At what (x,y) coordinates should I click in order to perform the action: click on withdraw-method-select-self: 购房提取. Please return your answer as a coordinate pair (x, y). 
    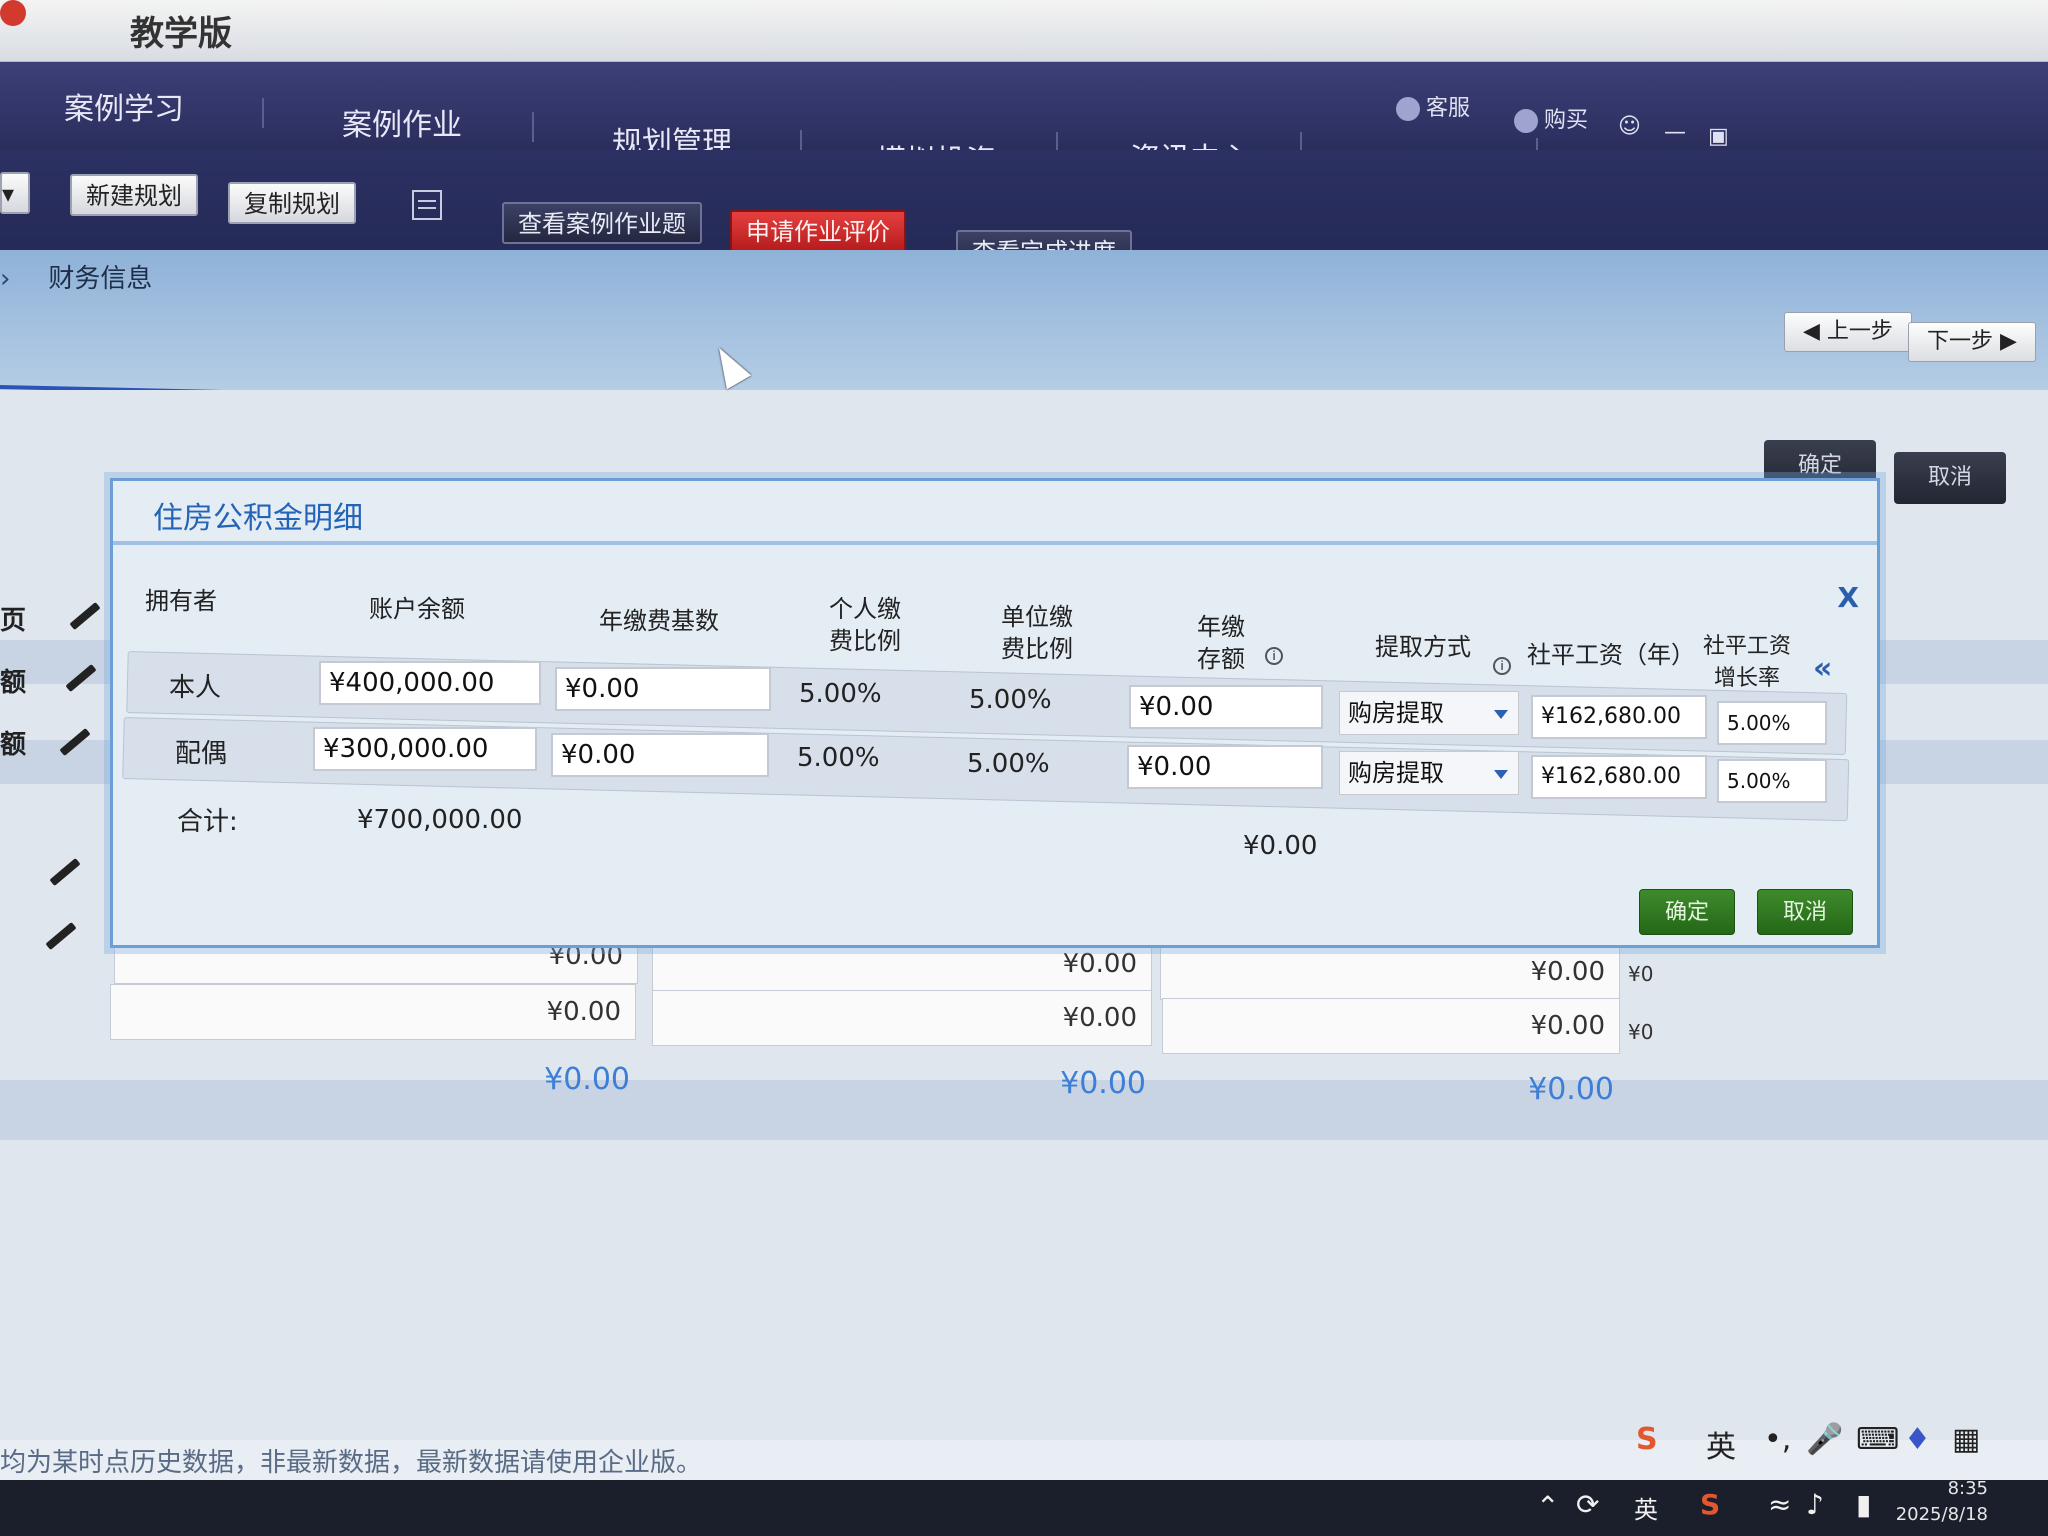
    Looking at the image, I should click on (1429, 713).